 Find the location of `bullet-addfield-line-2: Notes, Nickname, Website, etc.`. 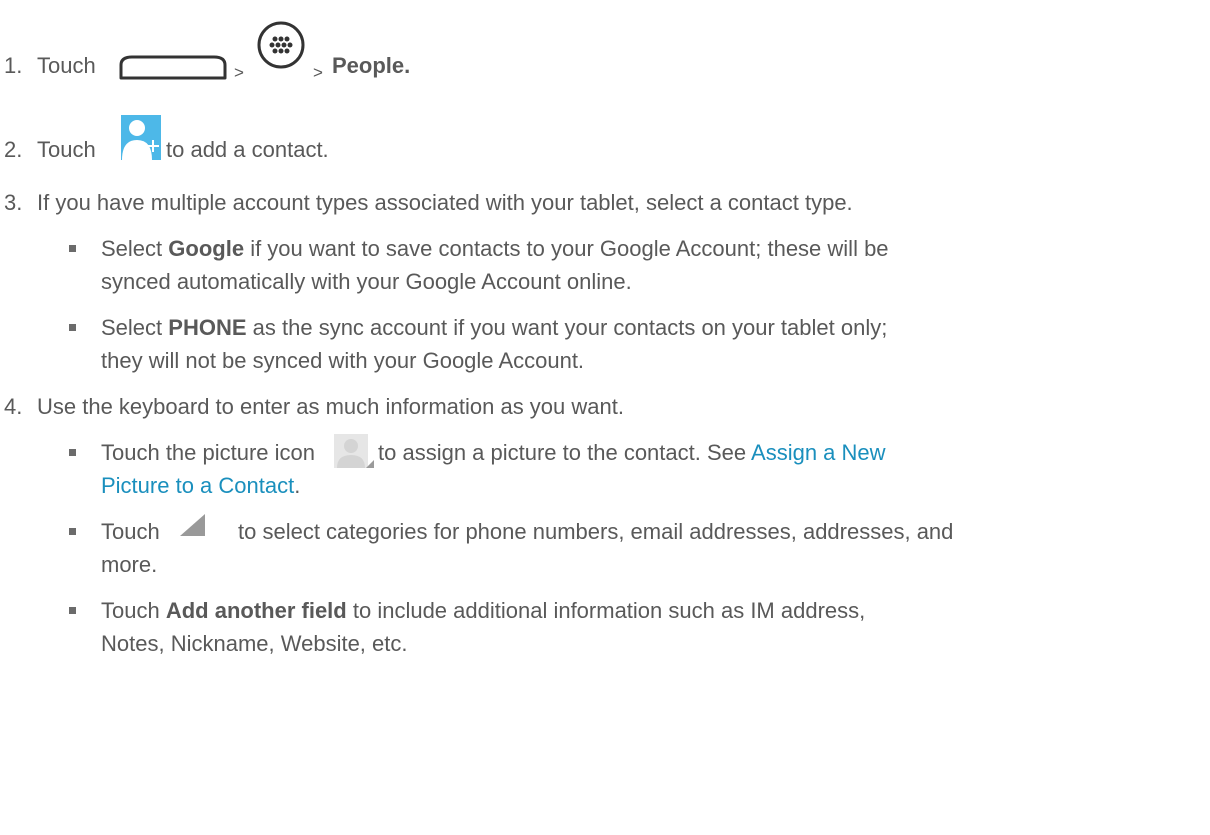

bullet-addfield-line-2: Notes, Nickname, Website, etc. is located at coordinates (254, 643).